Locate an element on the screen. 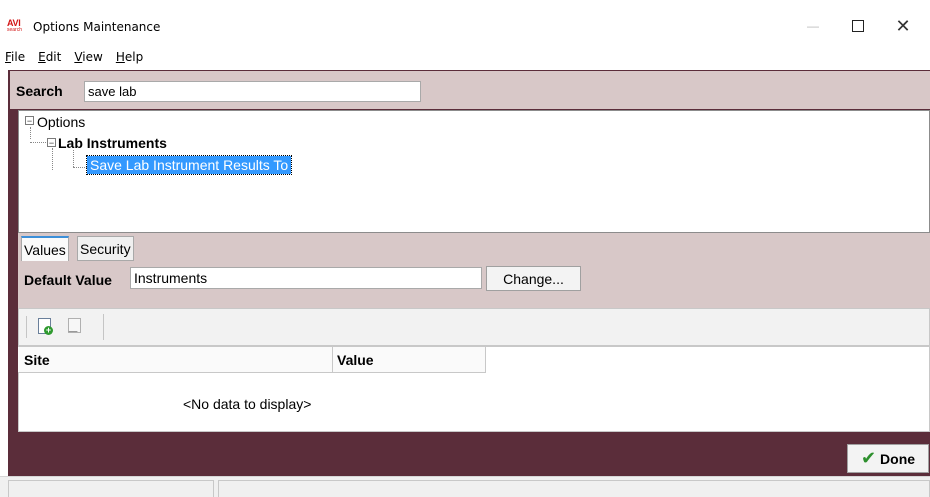 The width and height of the screenshot is (930, 497). menu-bar: File Edit View Help is located at coordinates (465, 57).